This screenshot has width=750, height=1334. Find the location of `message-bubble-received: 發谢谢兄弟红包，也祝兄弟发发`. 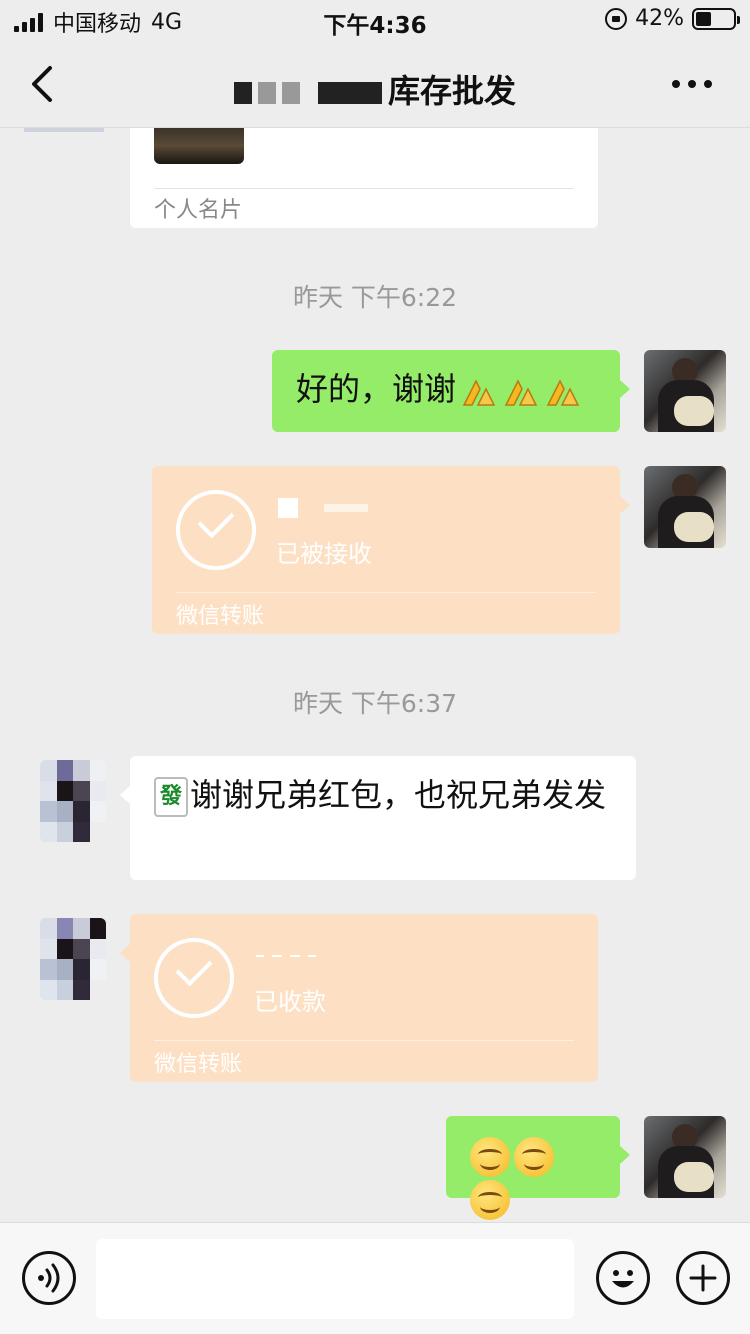

message-bubble-received: 發谢谢兄弟红包，也祝兄弟发发 is located at coordinates (378, 818).